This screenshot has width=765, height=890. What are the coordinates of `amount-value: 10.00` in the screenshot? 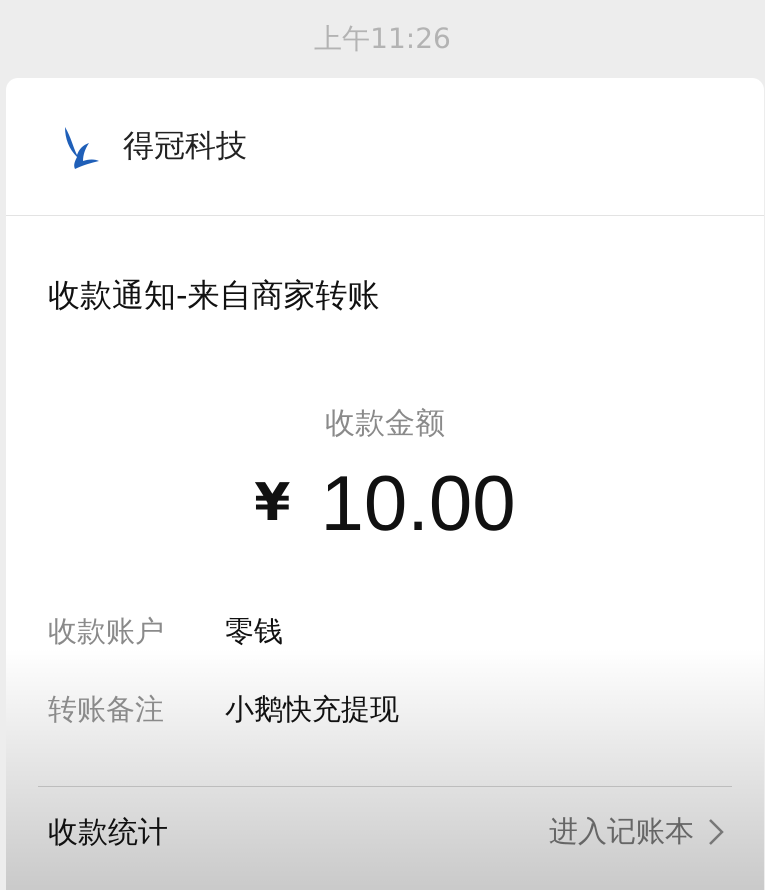 It's located at (418, 503).